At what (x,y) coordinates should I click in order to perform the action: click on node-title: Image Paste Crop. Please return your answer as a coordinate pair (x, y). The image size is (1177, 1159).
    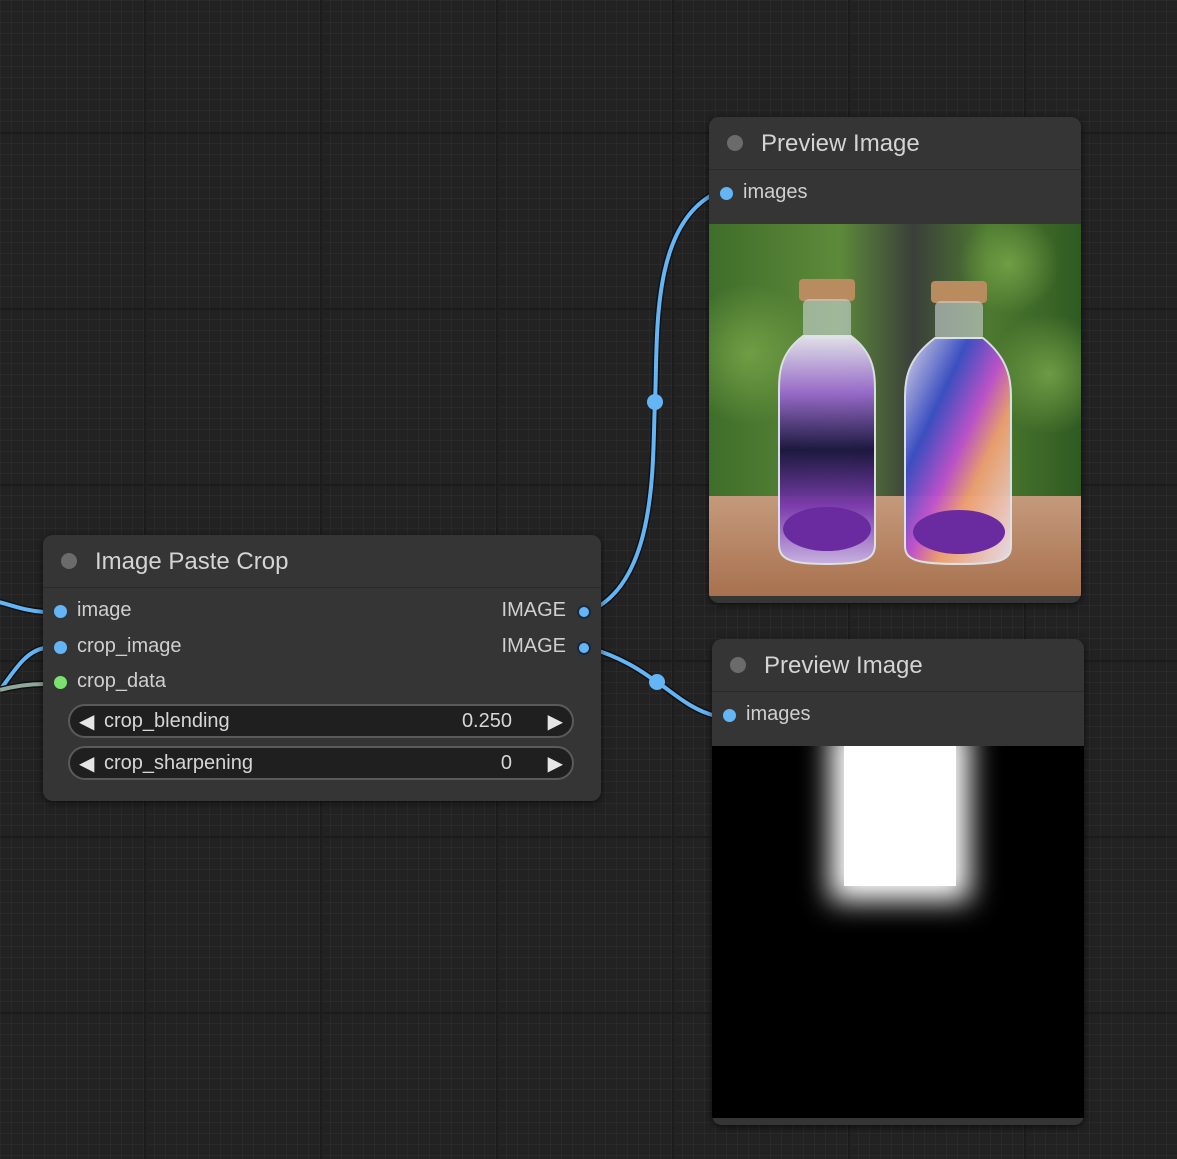
    Looking at the image, I should click on (192, 561).